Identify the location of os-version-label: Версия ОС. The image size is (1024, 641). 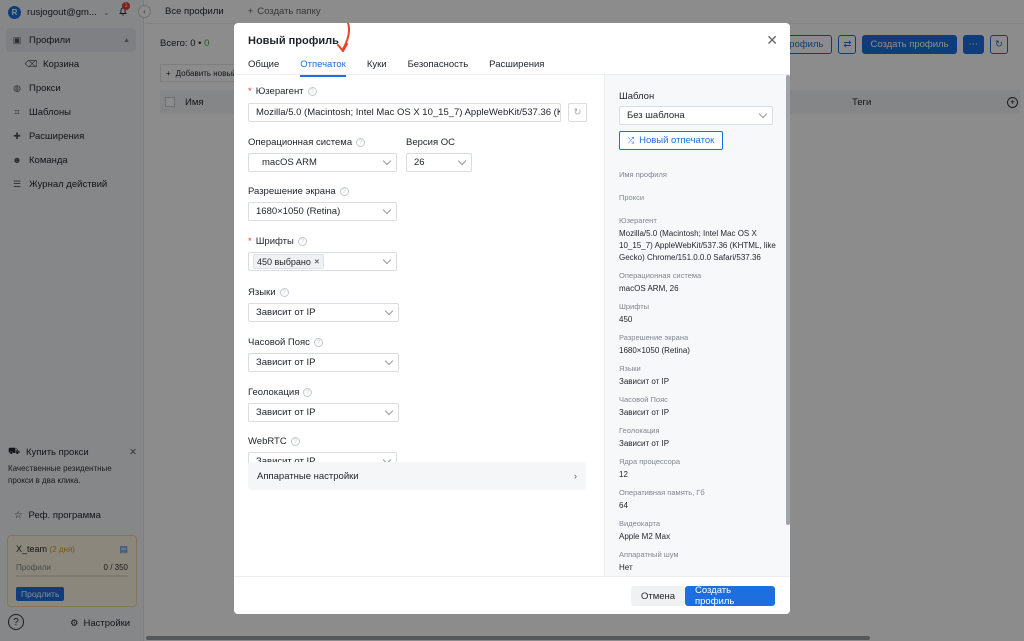
(439, 142).